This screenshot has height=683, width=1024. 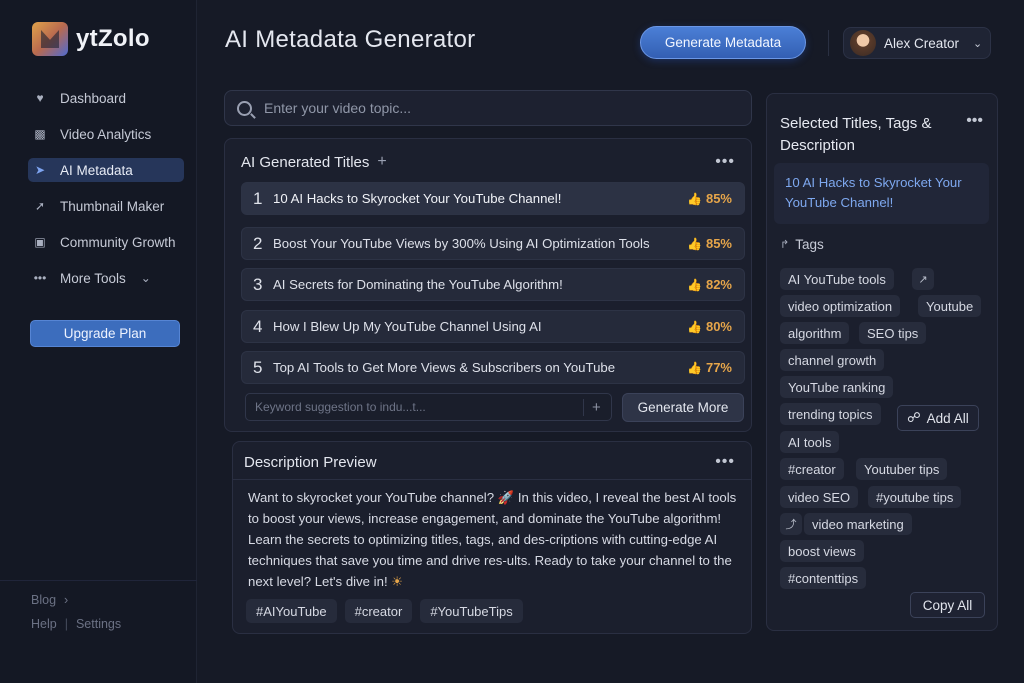 I want to click on monitor-icon: ▣, so click(x=40, y=242).